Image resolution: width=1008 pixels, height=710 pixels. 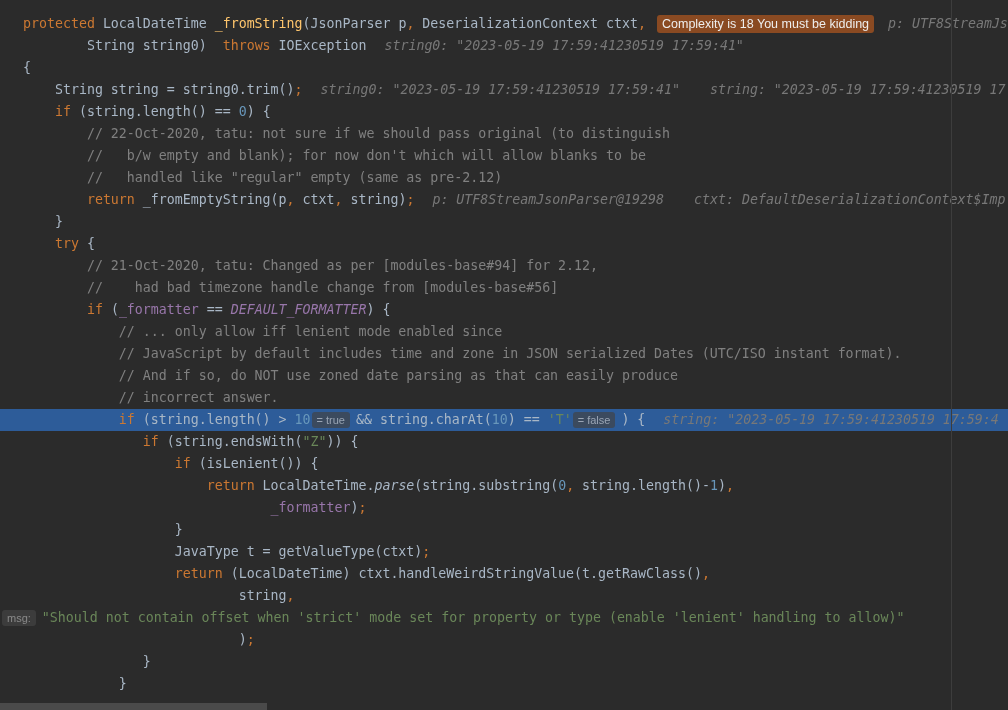 I want to click on code-comment: // 21-Oct-2020, tatu: Changed as per [modules-base#94] for 2.12,, so click(x=342, y=266).